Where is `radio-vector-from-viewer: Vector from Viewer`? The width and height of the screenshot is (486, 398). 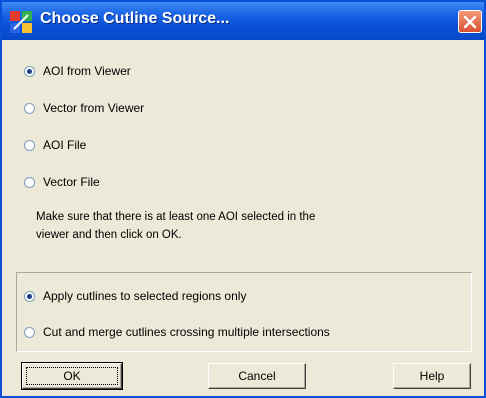 radio-vector-from-viewer: Vector from Viewer is located at coordinates (84, 108).